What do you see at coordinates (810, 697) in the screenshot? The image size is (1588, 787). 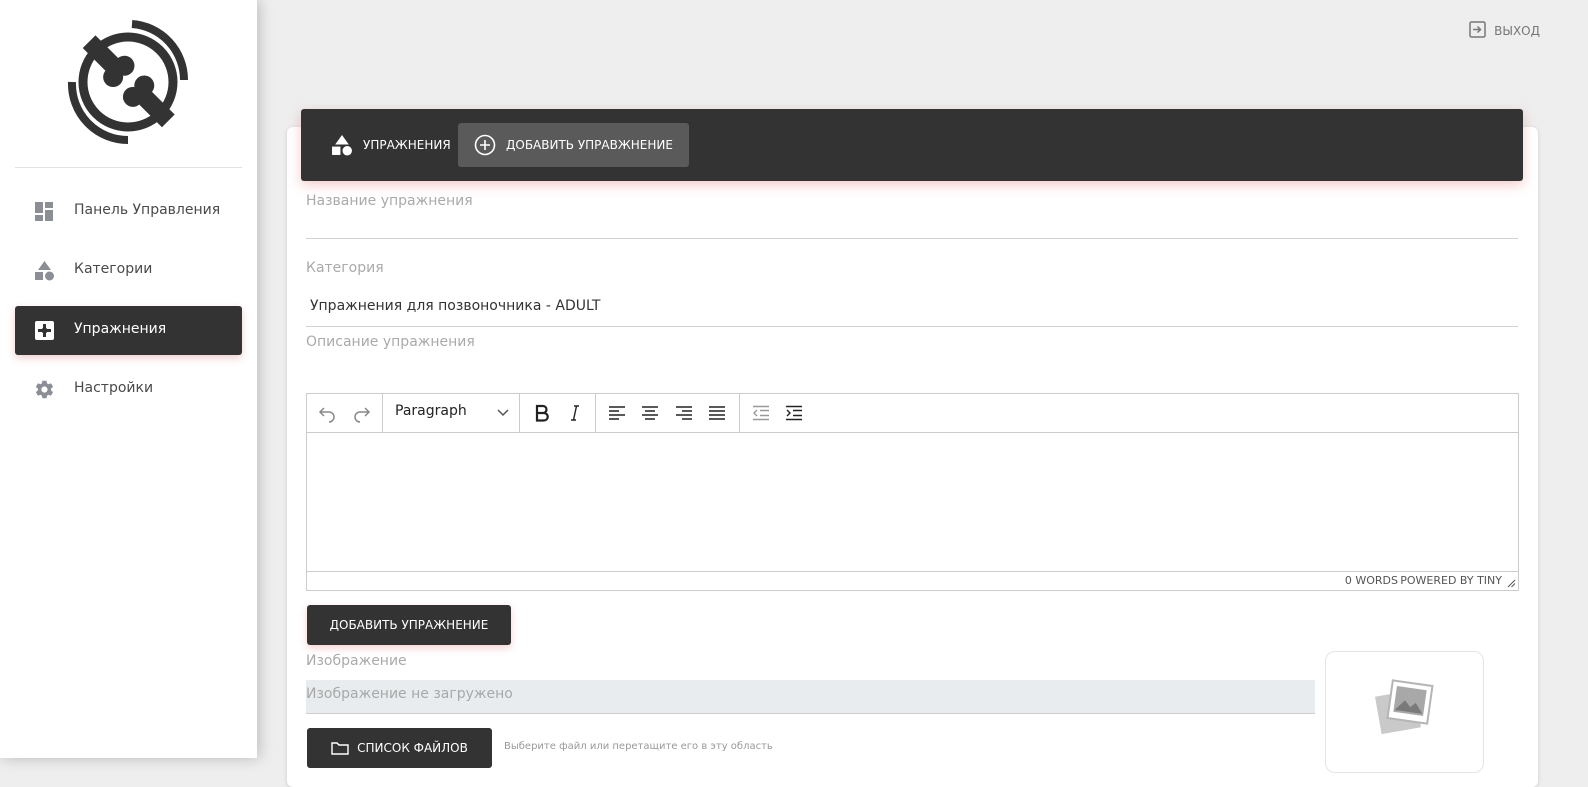 I see `image-status-field: Изображение не загружено` at bounding box center [810, 697].